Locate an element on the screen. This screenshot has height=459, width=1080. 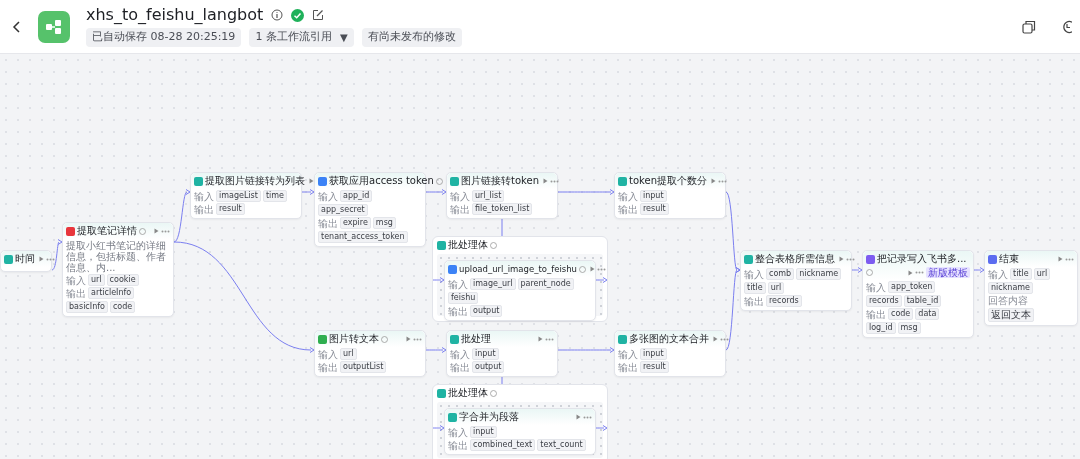
workflow-node: 整合表格所需信息 输入 comb nickname title url 输出 records is located at coordinates (796, 280).